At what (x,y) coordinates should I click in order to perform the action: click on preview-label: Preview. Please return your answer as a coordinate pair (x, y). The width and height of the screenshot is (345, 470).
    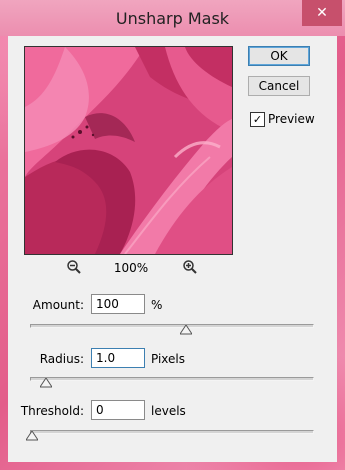
    Looking at the image, I should click on (291, 119).